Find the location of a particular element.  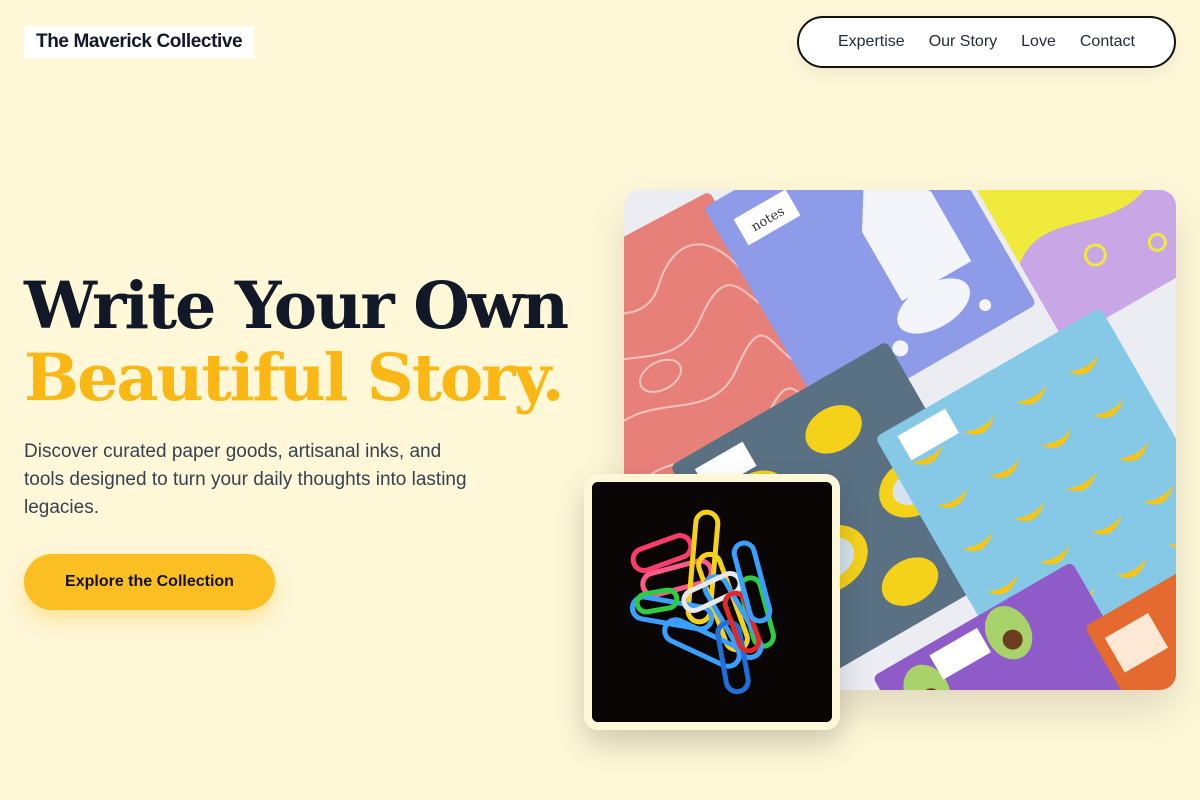

hero-title-line2: Beautiful Story. is located at coordinates (294, 378).